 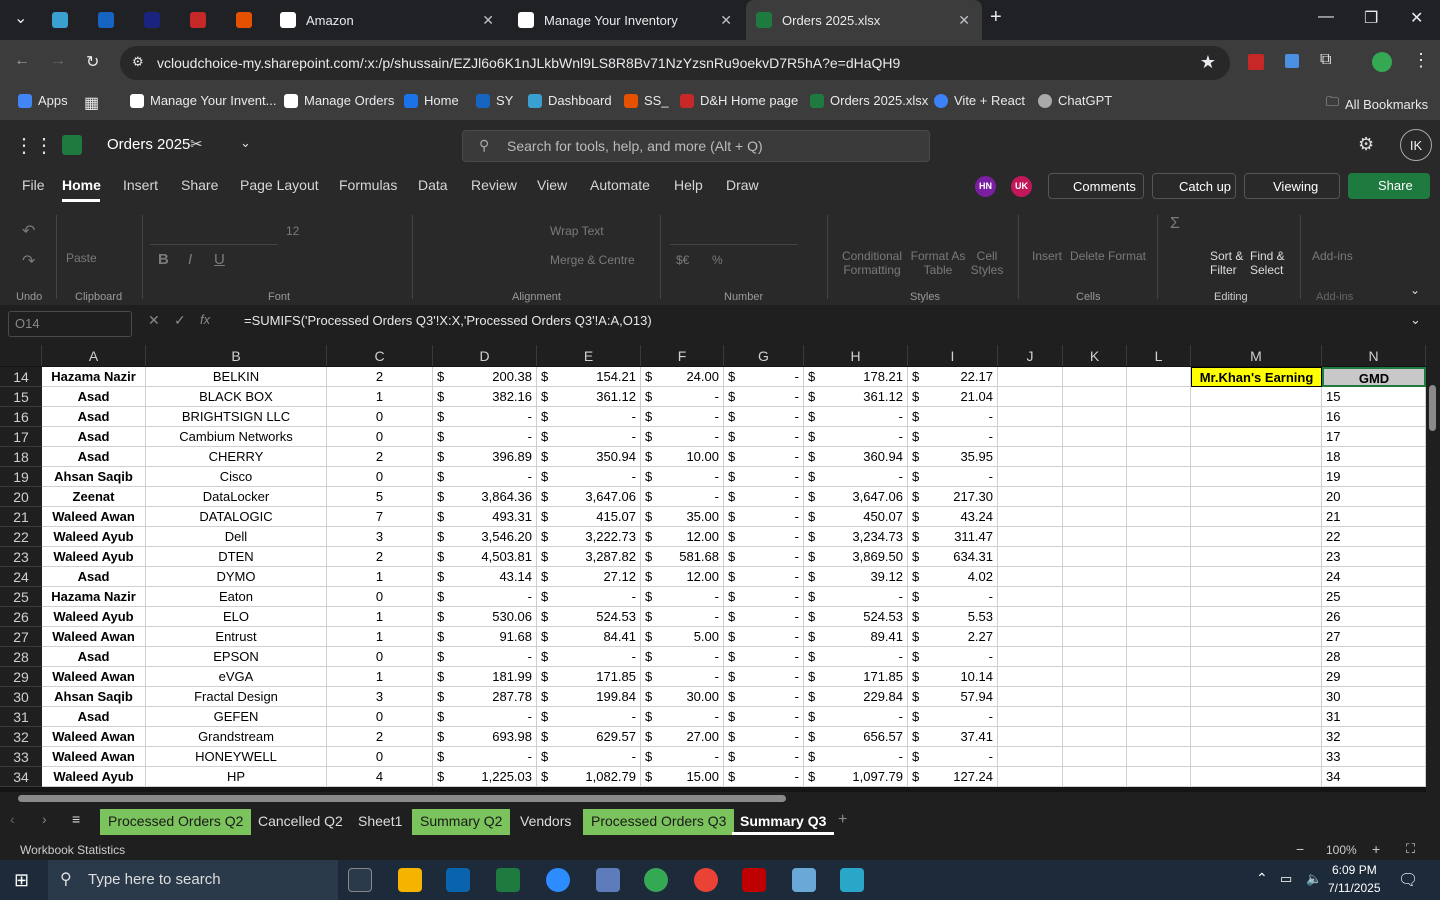 What do you see at coordinates (236, 577) in the screenshot?
I see `table-cell: DYMO` at bounding box center [236, 577].